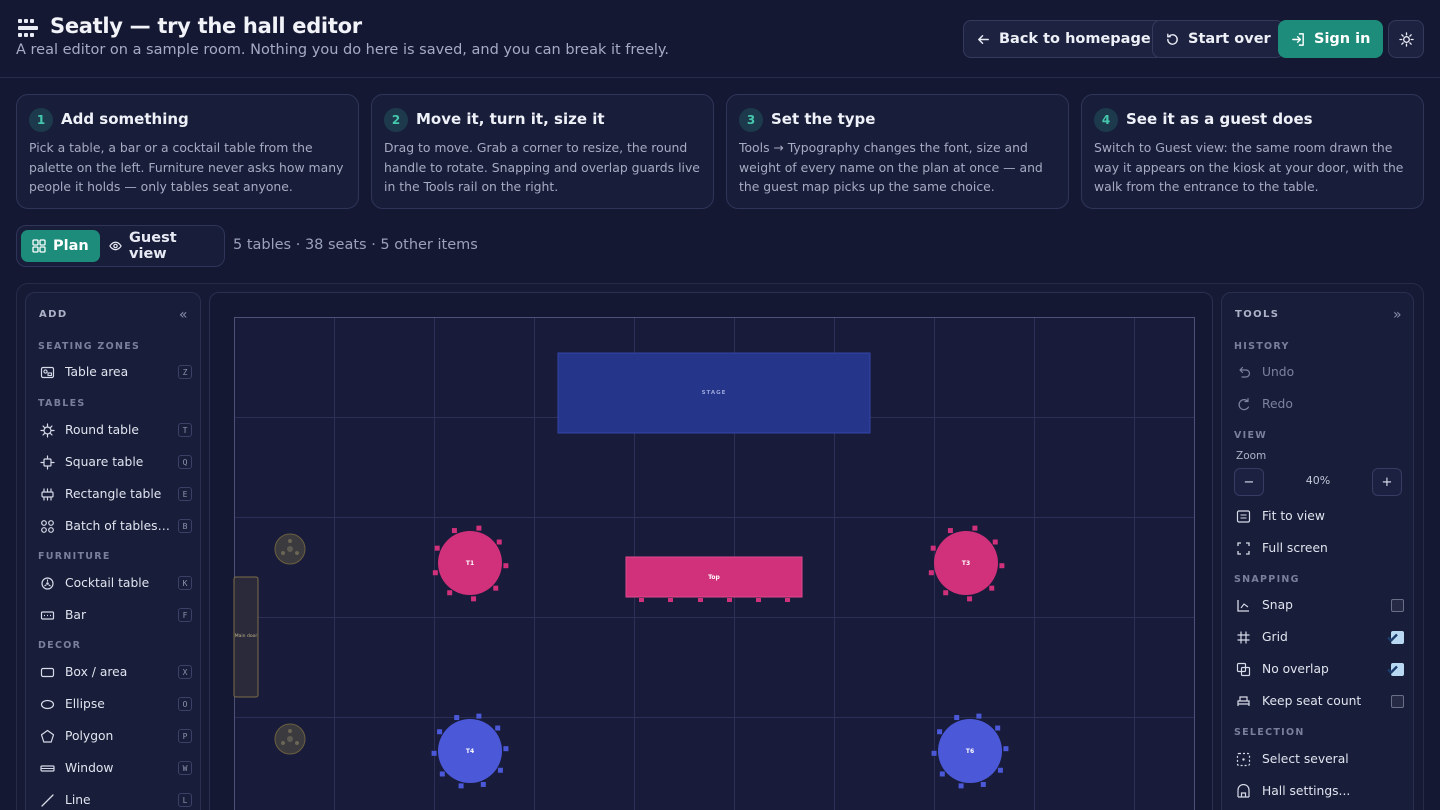 The height and width of the screenshot is (810, 1440). What do you see at coordinates (510, 119) in the screenshot?
I see `step-title: Move it, turn it, size it` at bounding box center [510, 119].